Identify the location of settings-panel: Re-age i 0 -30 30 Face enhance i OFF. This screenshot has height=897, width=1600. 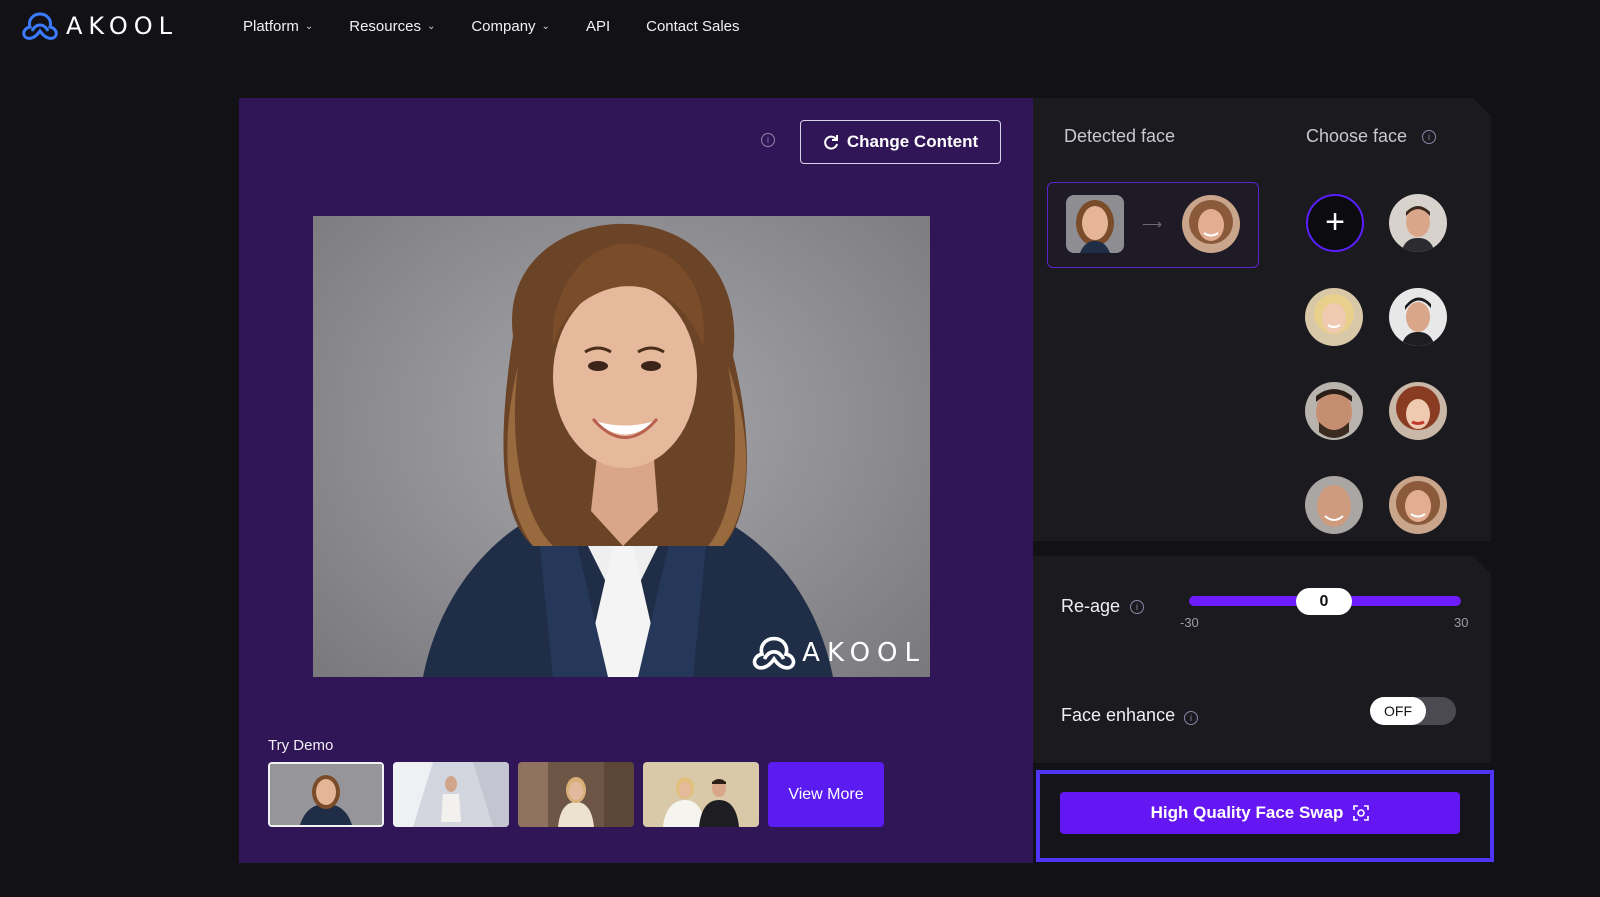
(1262, 659).